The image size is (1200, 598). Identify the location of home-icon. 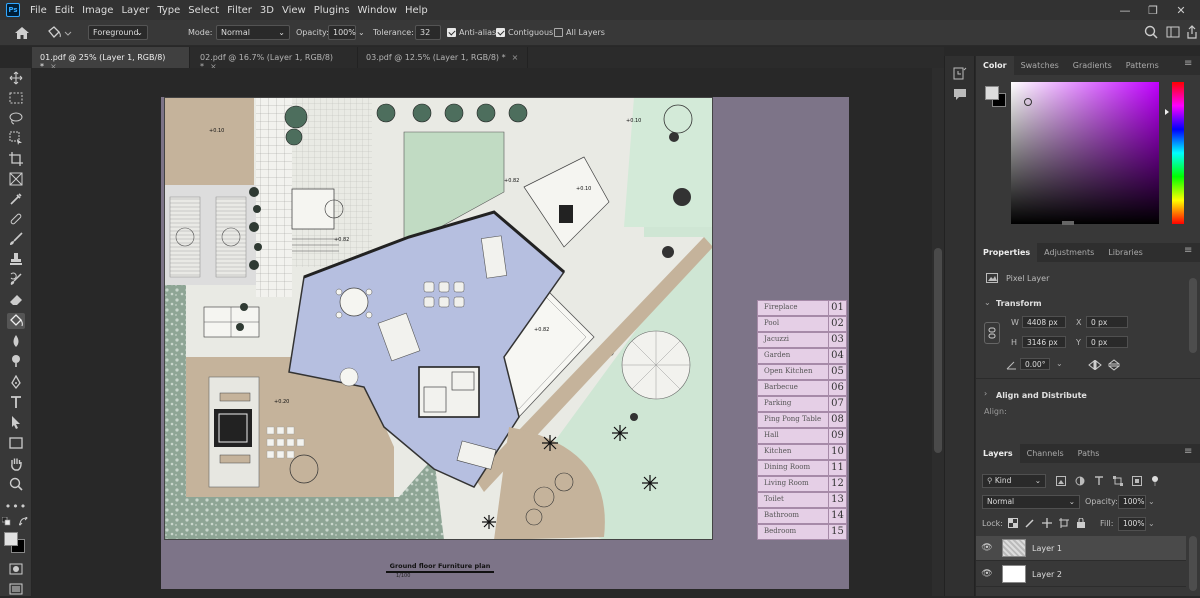
(22, 34).